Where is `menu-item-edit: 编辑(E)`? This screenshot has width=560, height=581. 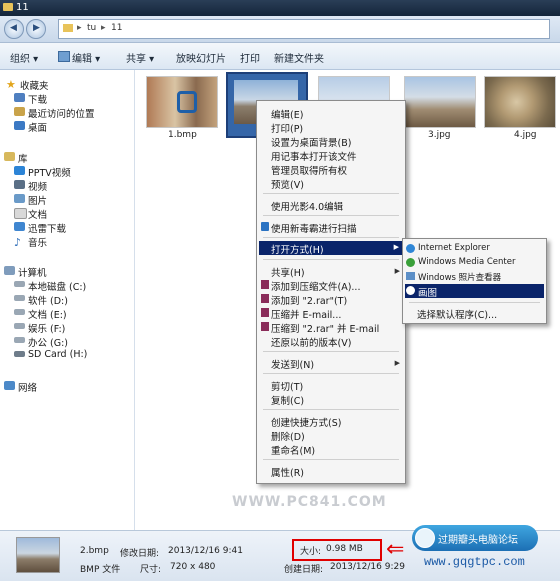 menu-item-edit: 编辑(E) is located at coordinates (287, 114).